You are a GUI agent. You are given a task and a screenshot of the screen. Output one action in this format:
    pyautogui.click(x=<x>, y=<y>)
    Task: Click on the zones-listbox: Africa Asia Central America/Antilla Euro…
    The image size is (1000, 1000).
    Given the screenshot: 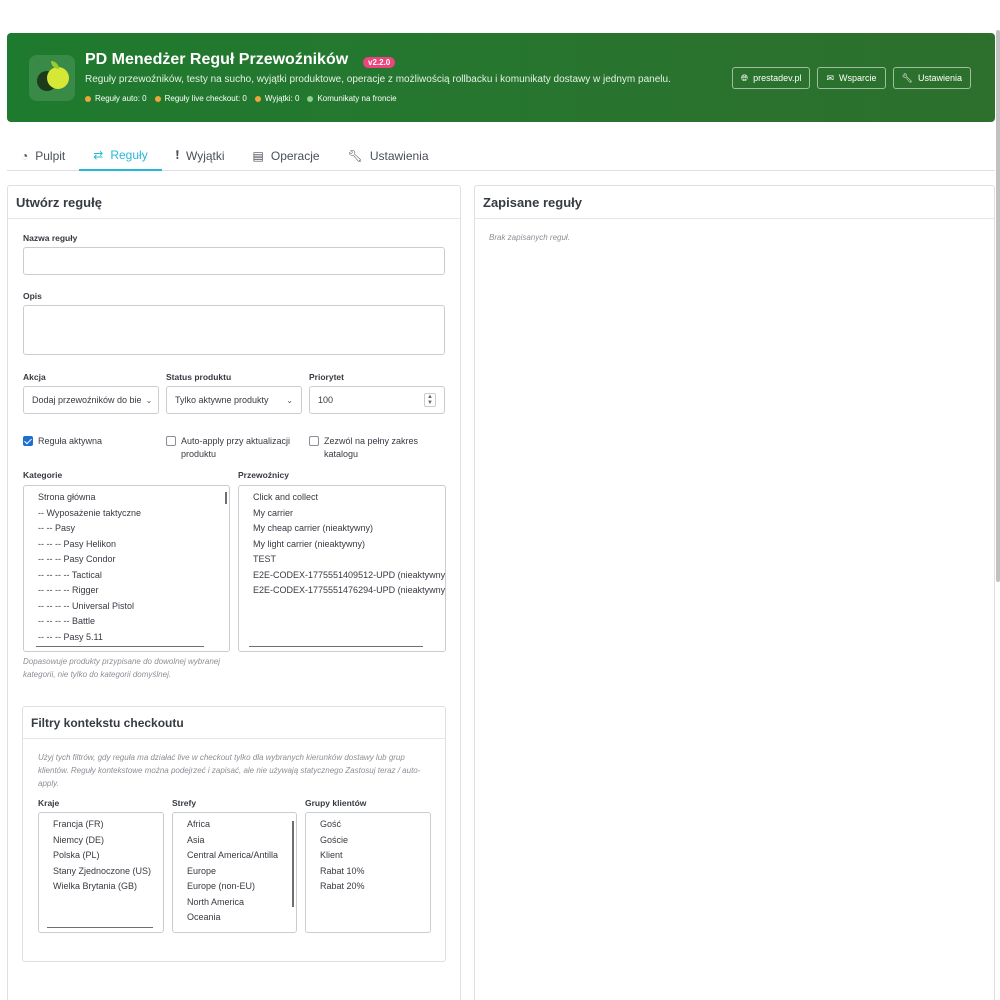 What is the action you would take?
    pyautogui.click(x=234, y=872)
    